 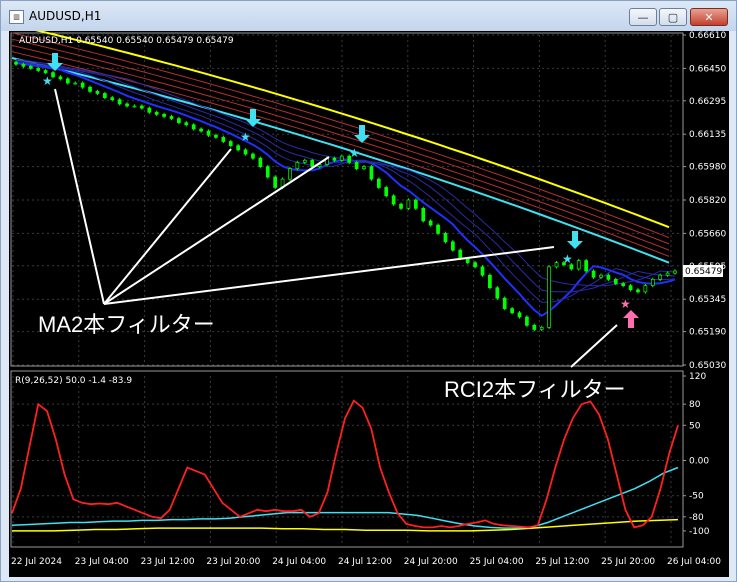 What do you see at coordinates (535, 389) in the screenshot?
I see `rci-filter-label: RCI2本フィルター` at bounding box center [535, 389].